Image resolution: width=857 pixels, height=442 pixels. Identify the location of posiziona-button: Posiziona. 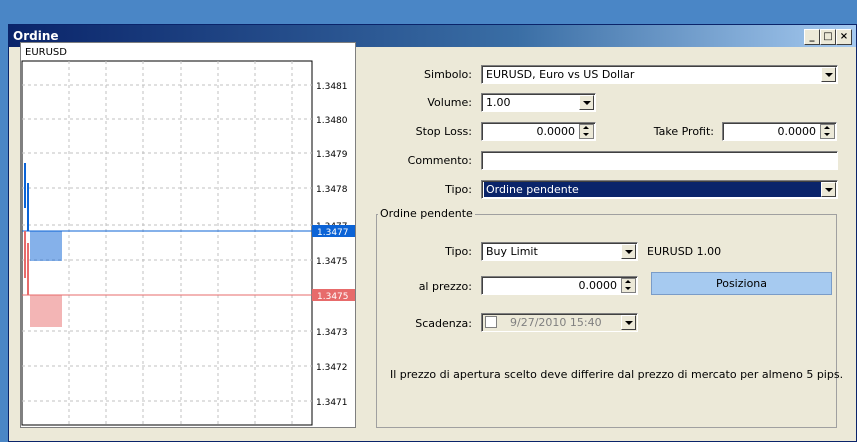
(741, 283).